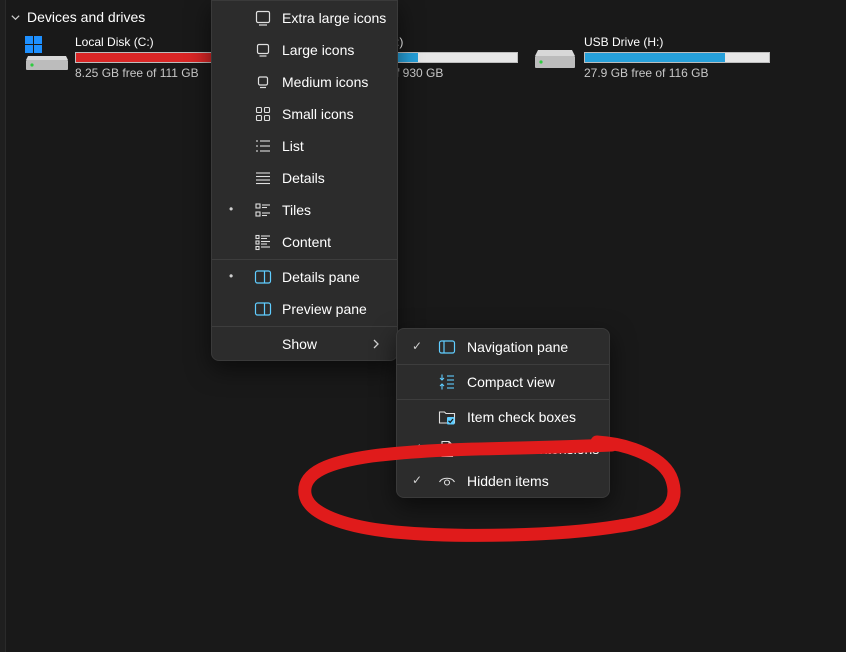 The height and width of the screenshot is (652, 846). I want to click on menu-item-small-icons: Small icons, so click(304, 114).